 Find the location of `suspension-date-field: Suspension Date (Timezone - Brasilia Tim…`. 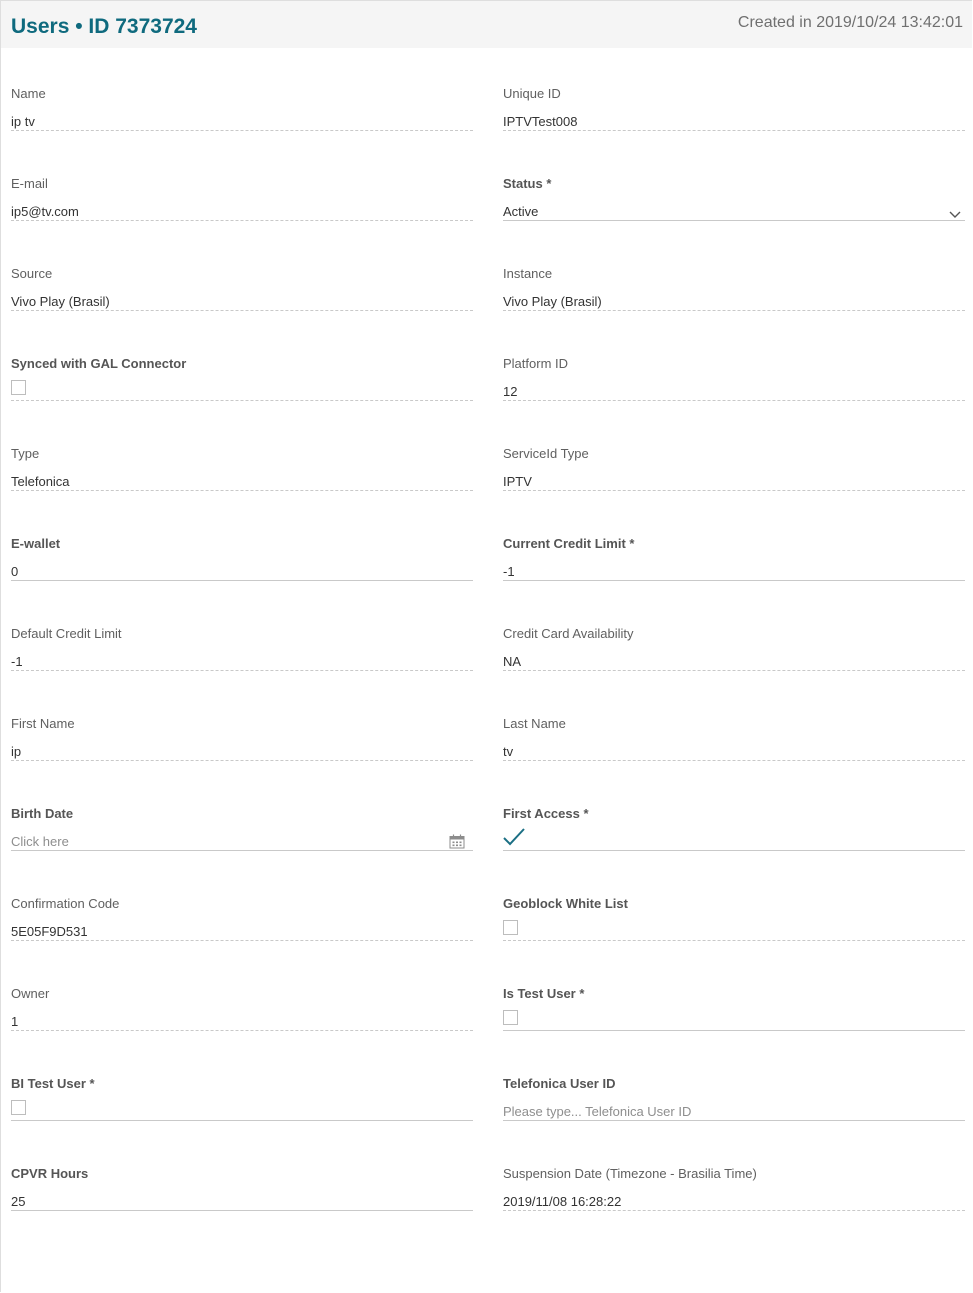

suspension-date-field: Suspension Date (Timezone - Brasilia Tim… is located at coordinates (734, 1211).